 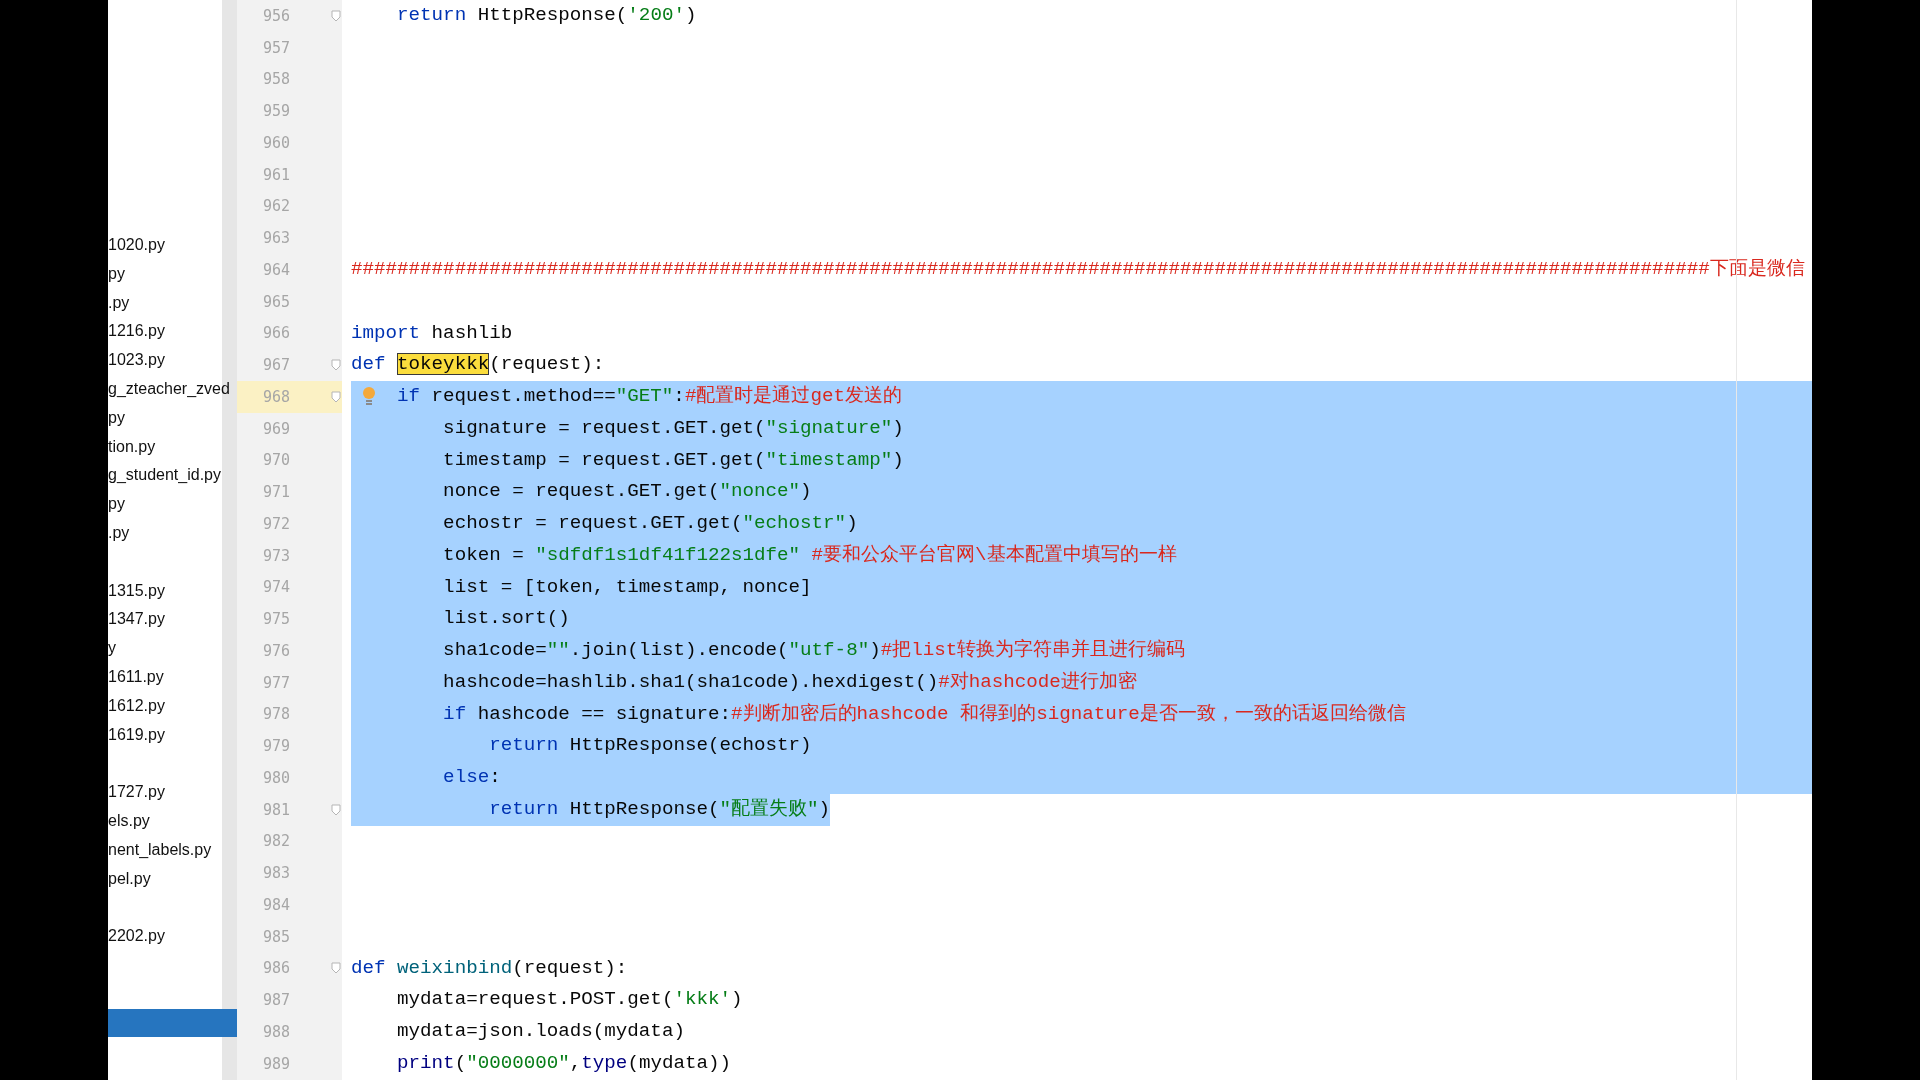 What do you see at coordinates (275, 79) in the screenshot?
I see `line-number: 958` at bounding box center [275, 79].